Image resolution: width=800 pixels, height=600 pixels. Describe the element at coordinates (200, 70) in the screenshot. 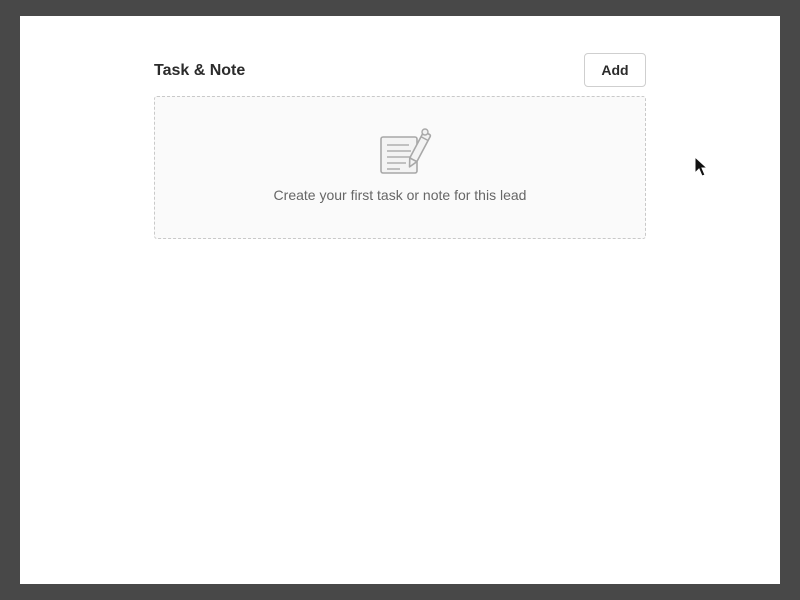

I see `section-title: Task & Note` at that location.